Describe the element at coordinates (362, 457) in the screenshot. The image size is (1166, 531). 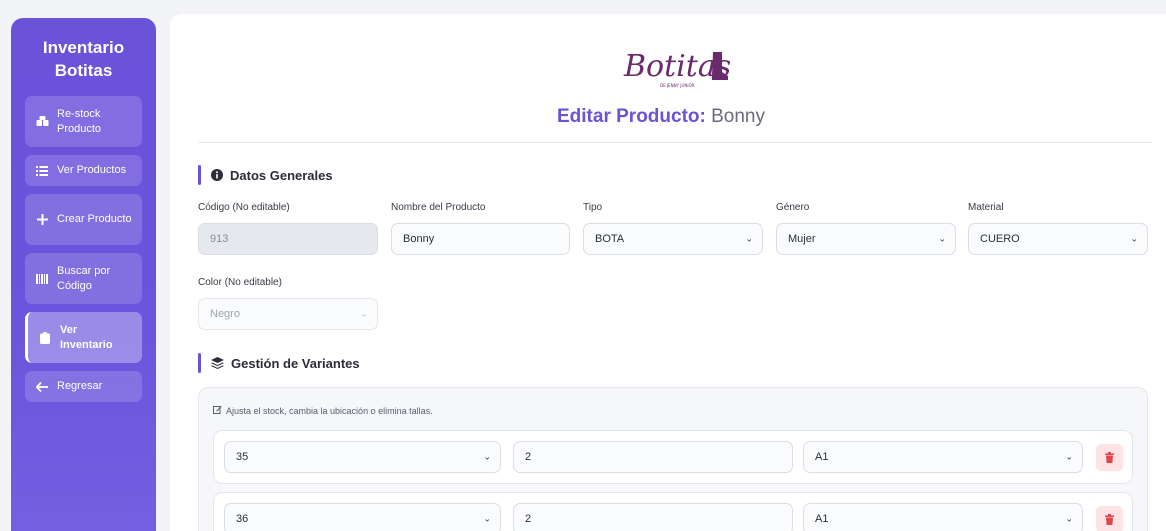
I see `talla-select: 35 ⌄` at that location.